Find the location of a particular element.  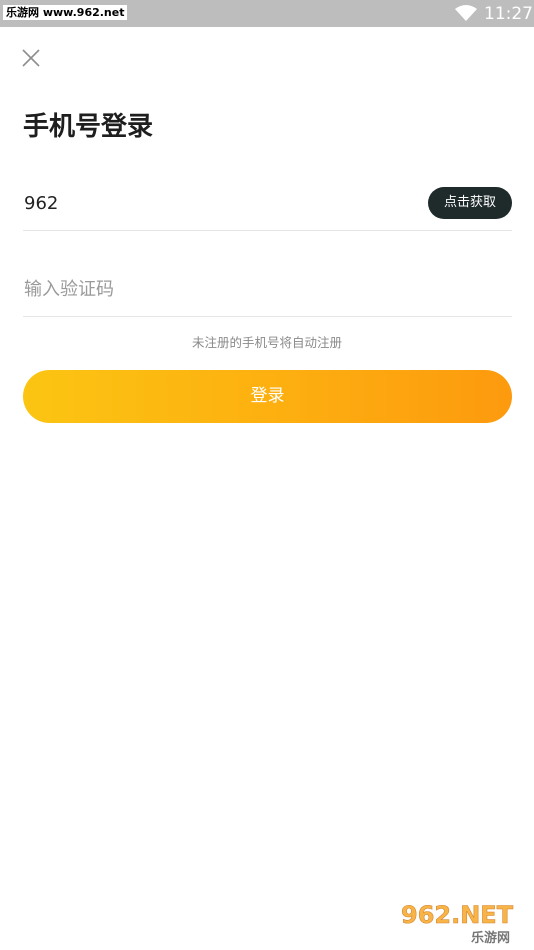

watermark-brand: 962.NET is located at coordinates (457, 915).